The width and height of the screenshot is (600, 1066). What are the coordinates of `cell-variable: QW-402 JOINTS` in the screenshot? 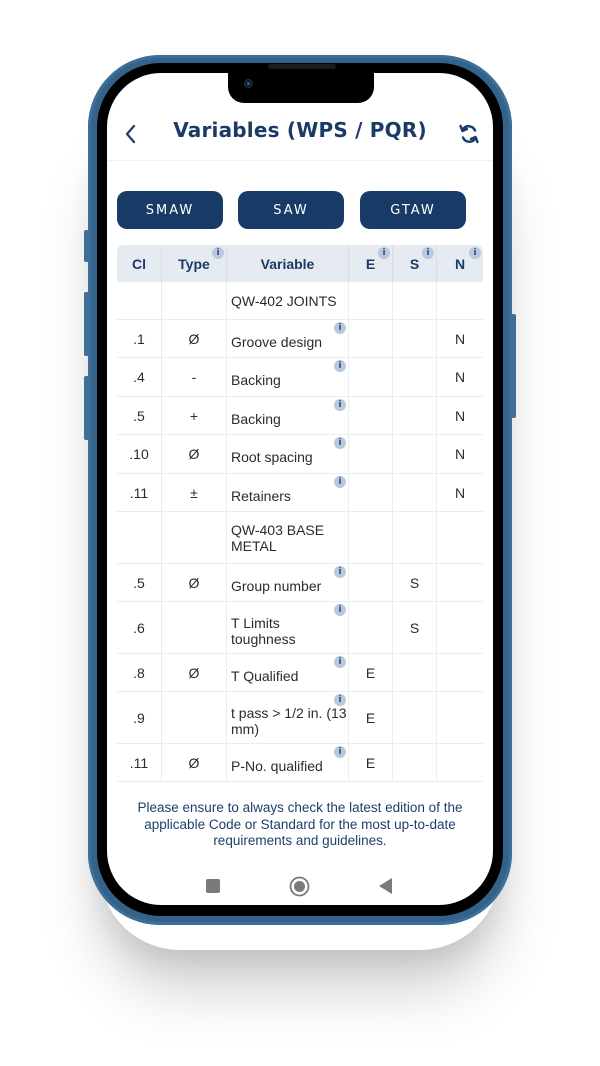 It's located at (288, 300).